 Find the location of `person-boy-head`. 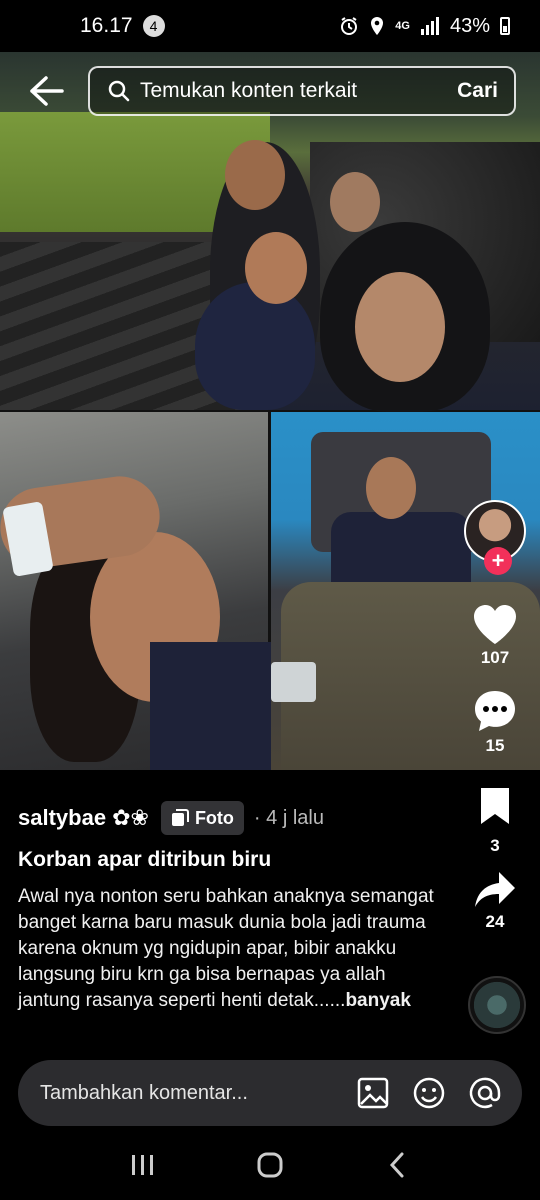

person-boy-head is located at coordinates (276, 268).